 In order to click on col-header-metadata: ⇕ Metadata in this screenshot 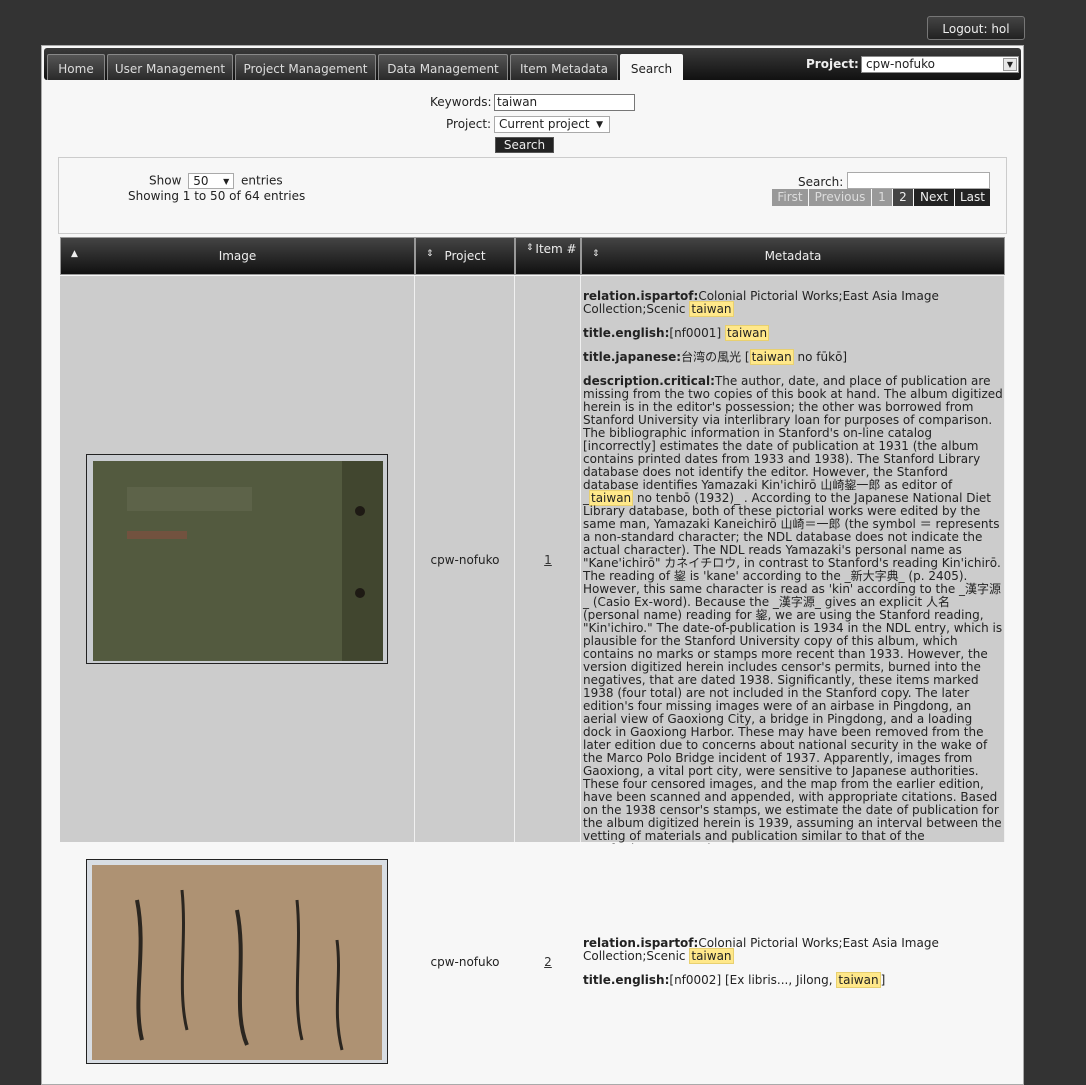, I will do `click(793, 256)`.